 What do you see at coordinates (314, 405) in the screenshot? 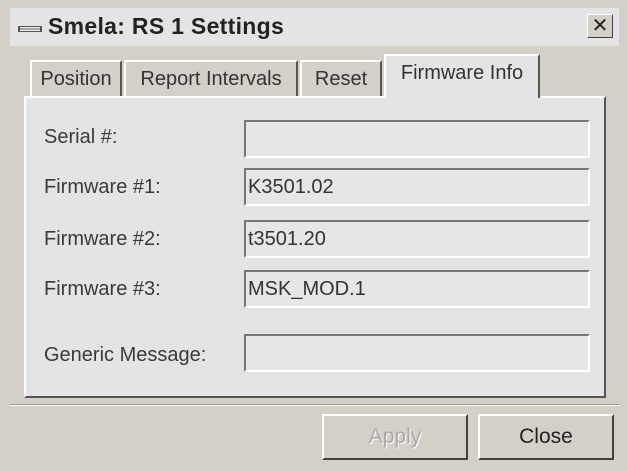
I see `button-divider` at bounding box center [314, 405].